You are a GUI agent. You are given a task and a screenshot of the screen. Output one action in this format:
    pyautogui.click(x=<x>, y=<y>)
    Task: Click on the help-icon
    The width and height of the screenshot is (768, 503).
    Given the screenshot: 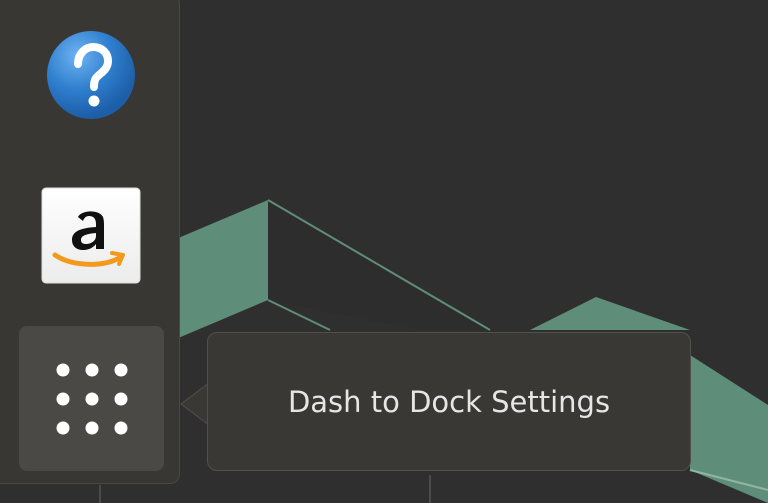 What is the action you would take?
    pyautogui.click(x=91, y=75)
    